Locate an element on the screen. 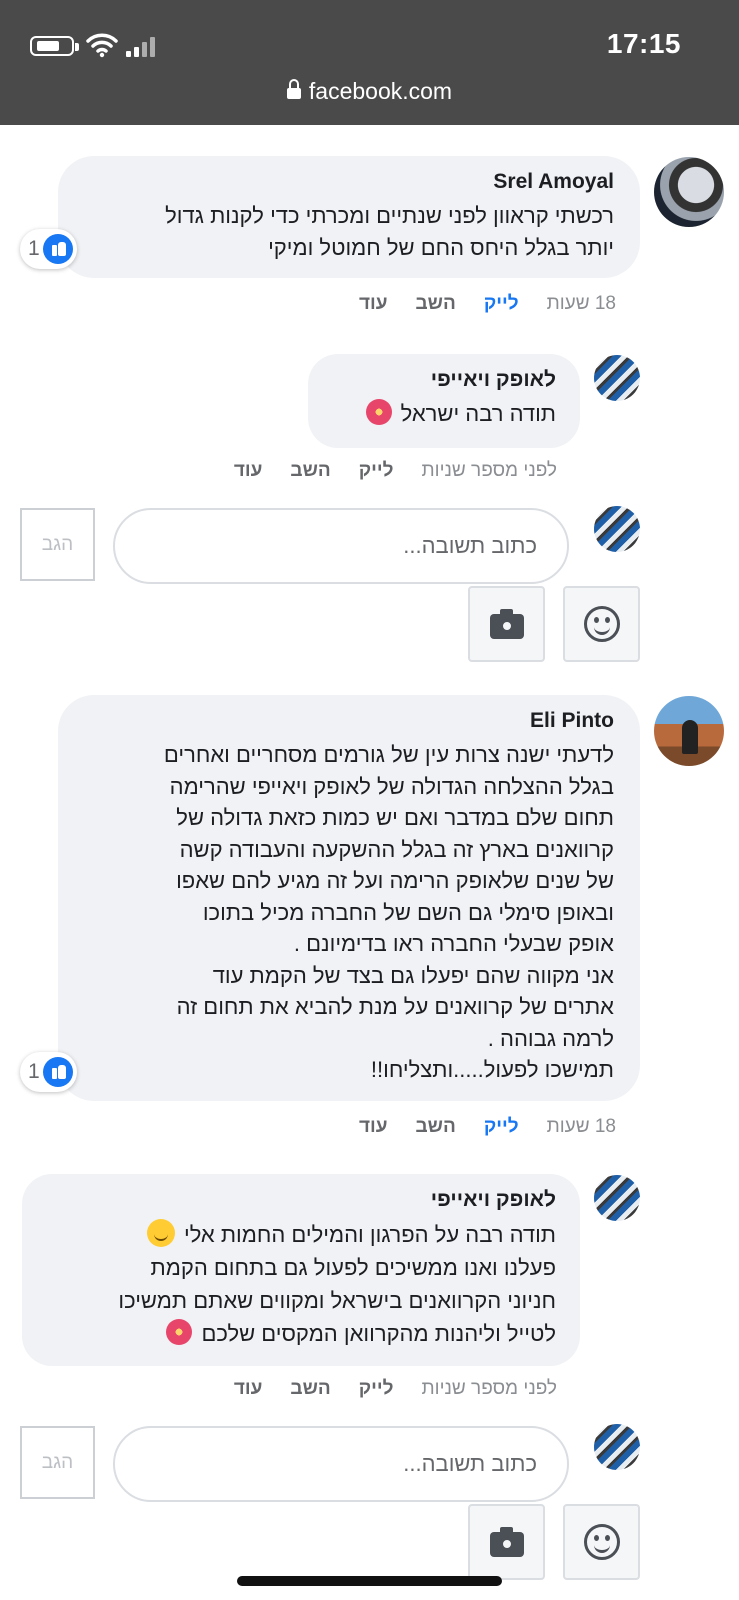 Image resolution: width=739 pixels, height=1600 pixels. comment-author: Srel Amoyal is located at coordinates (349, 182).